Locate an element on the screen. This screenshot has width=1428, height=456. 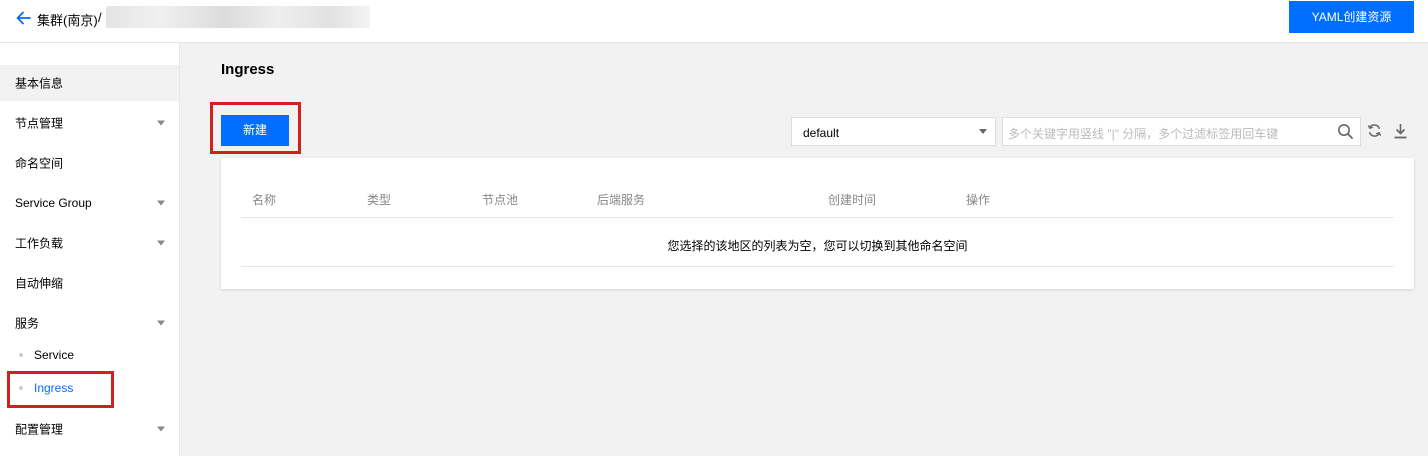
search-icon is located at coordinates (1345, 131).